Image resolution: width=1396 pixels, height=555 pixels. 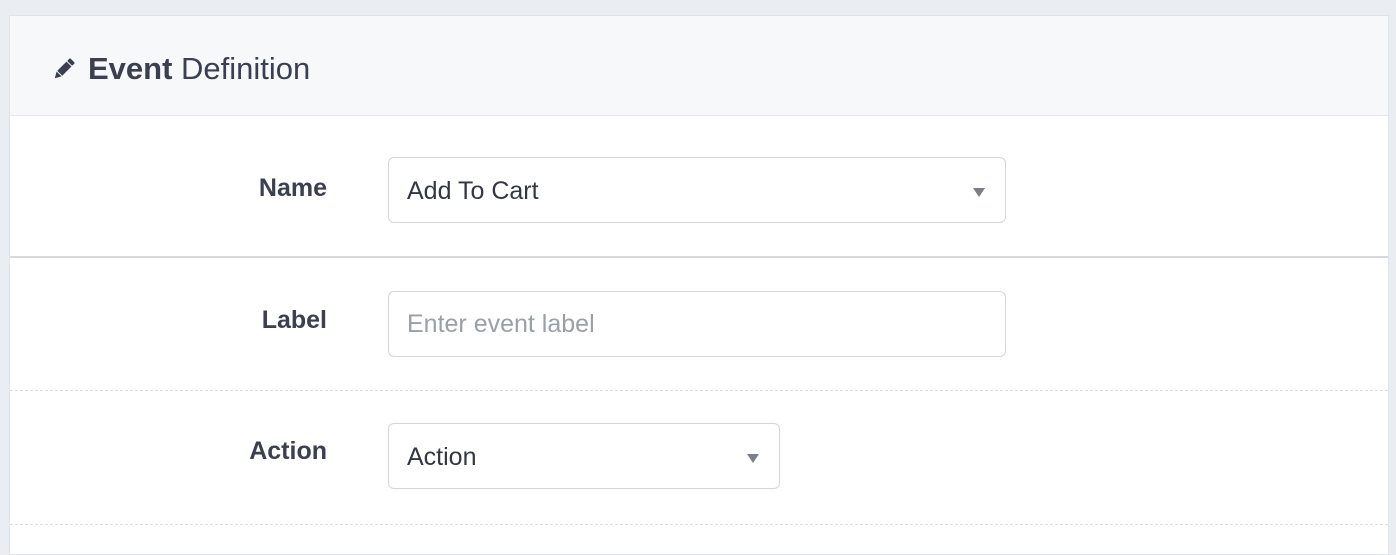 What do you see at coordinates (64, 68) in the screenshot?
I see `pencil-icon` at bounding box center [64, 68].